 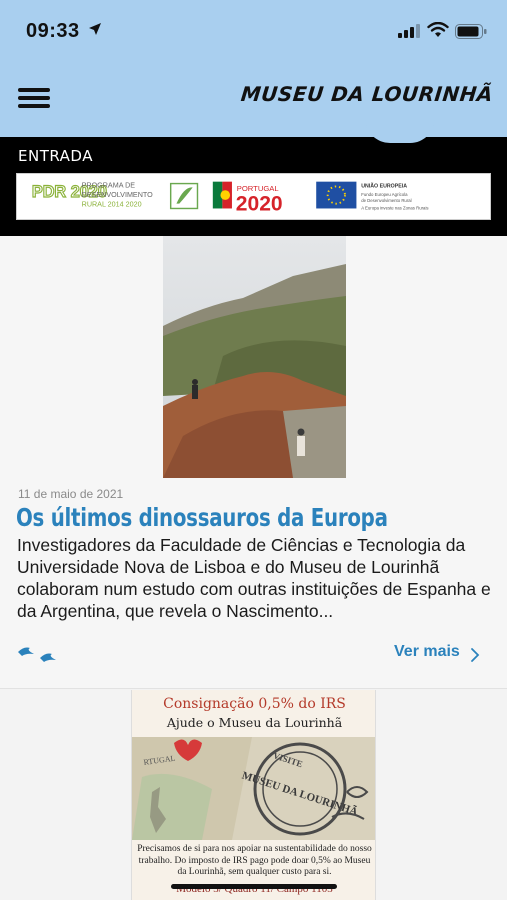 I want to click on home-indicator, so click(x=254, y=886).